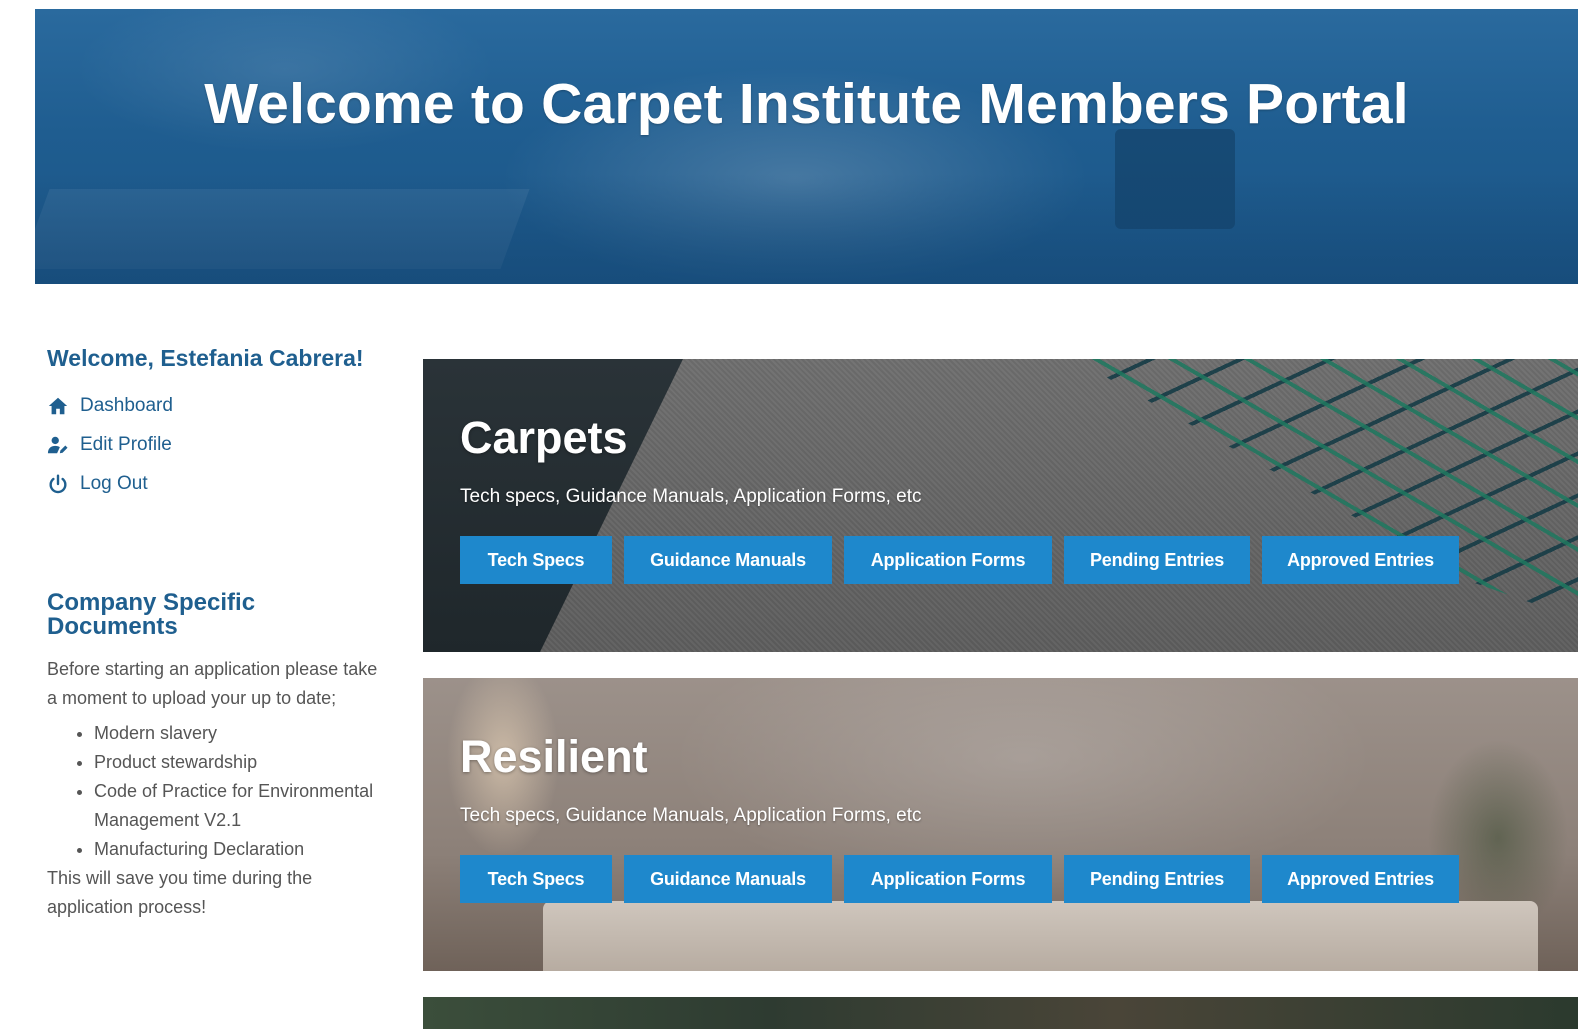 This screenshot has width=1590, height=1029. What do you see at coordinates (58, 405) in the screenshot?
I see `home-icon` at bounding box center [58, 405].